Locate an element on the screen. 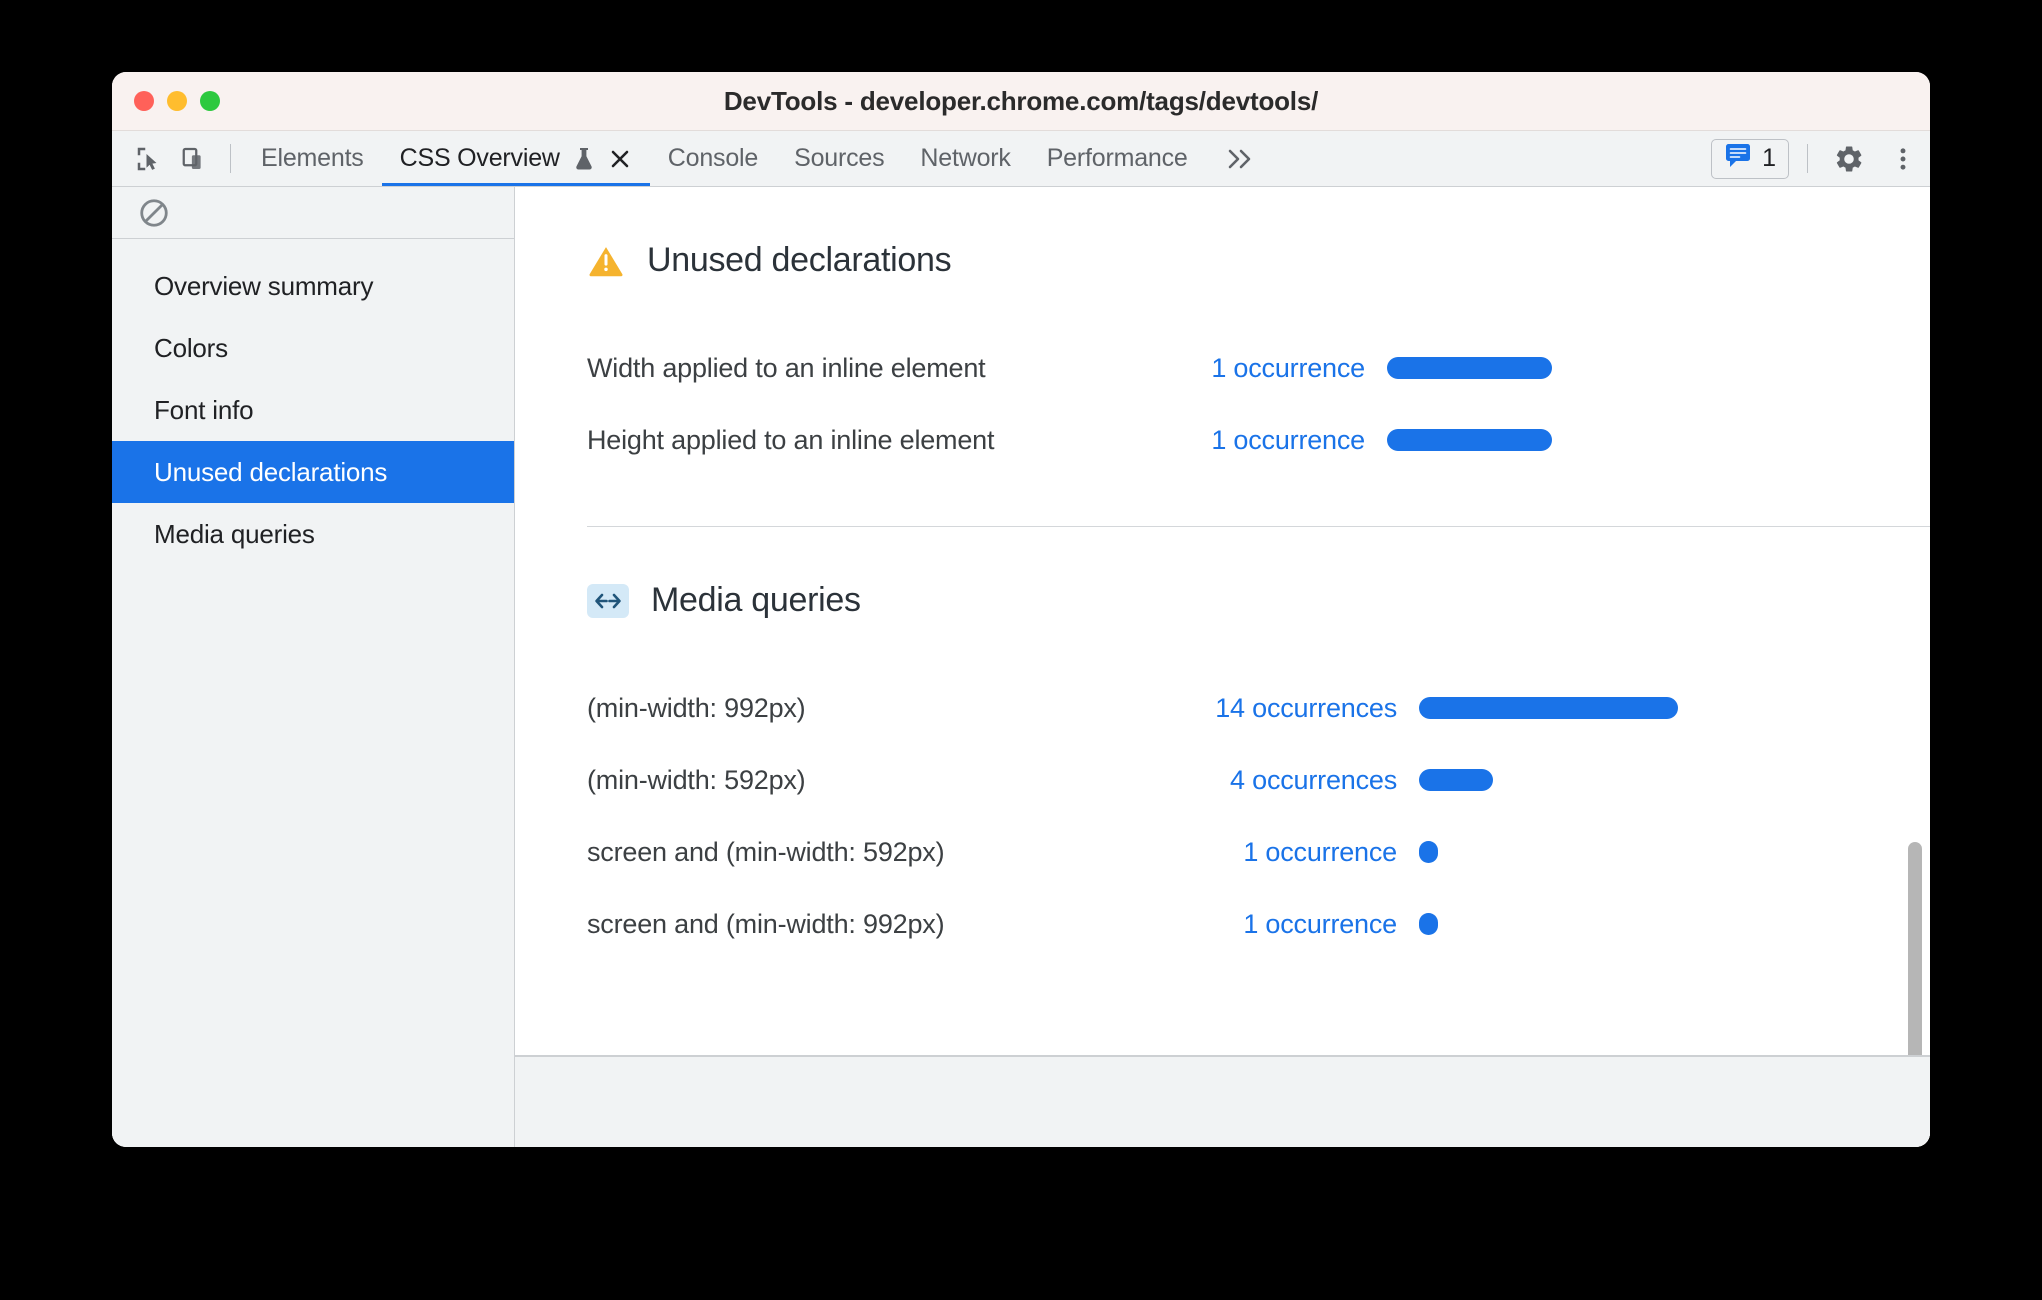 The image size is (2042, 1300). issues-badge: 1 is located at coordinates (1750, 158).